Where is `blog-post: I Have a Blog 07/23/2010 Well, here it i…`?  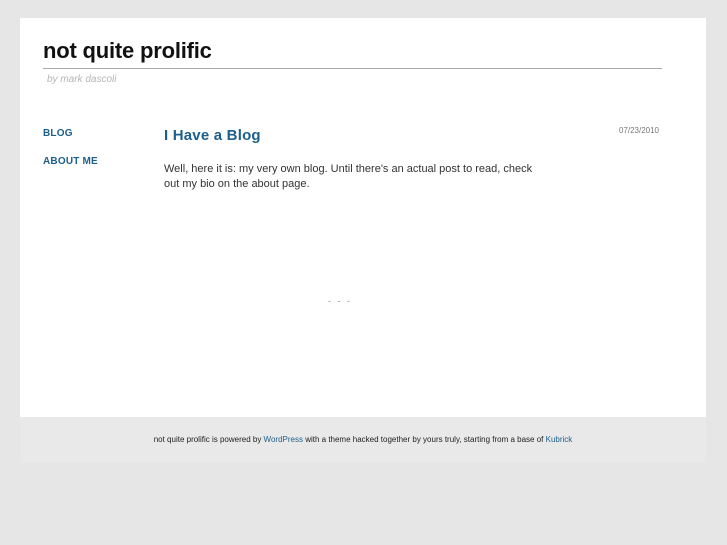
blog-post: I Have a Blog 07/23/2010 Well, here it i… is located at coordinates (414, 159).